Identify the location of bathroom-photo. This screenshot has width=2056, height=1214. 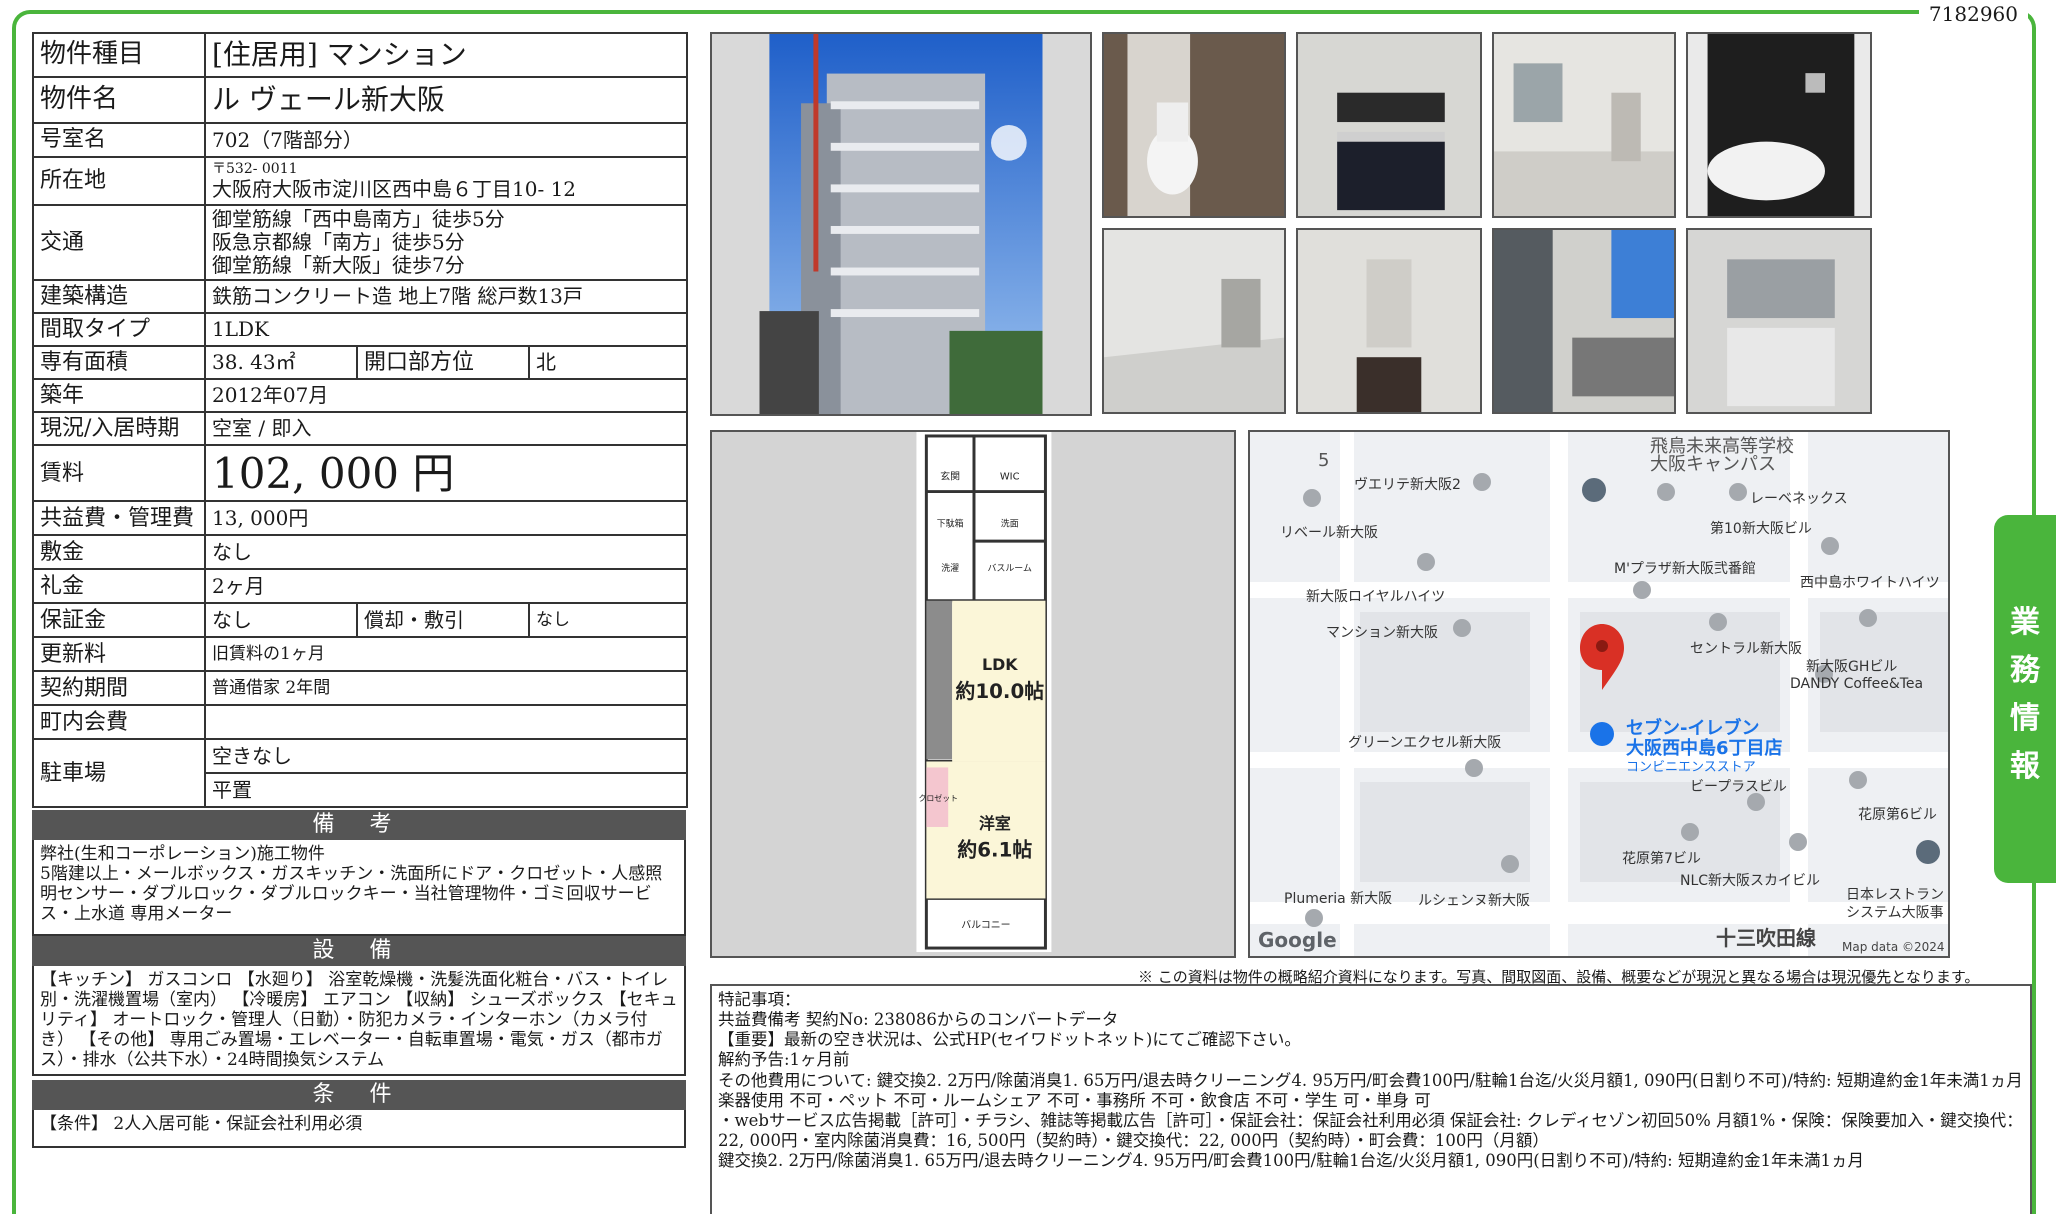
(1779, 125).